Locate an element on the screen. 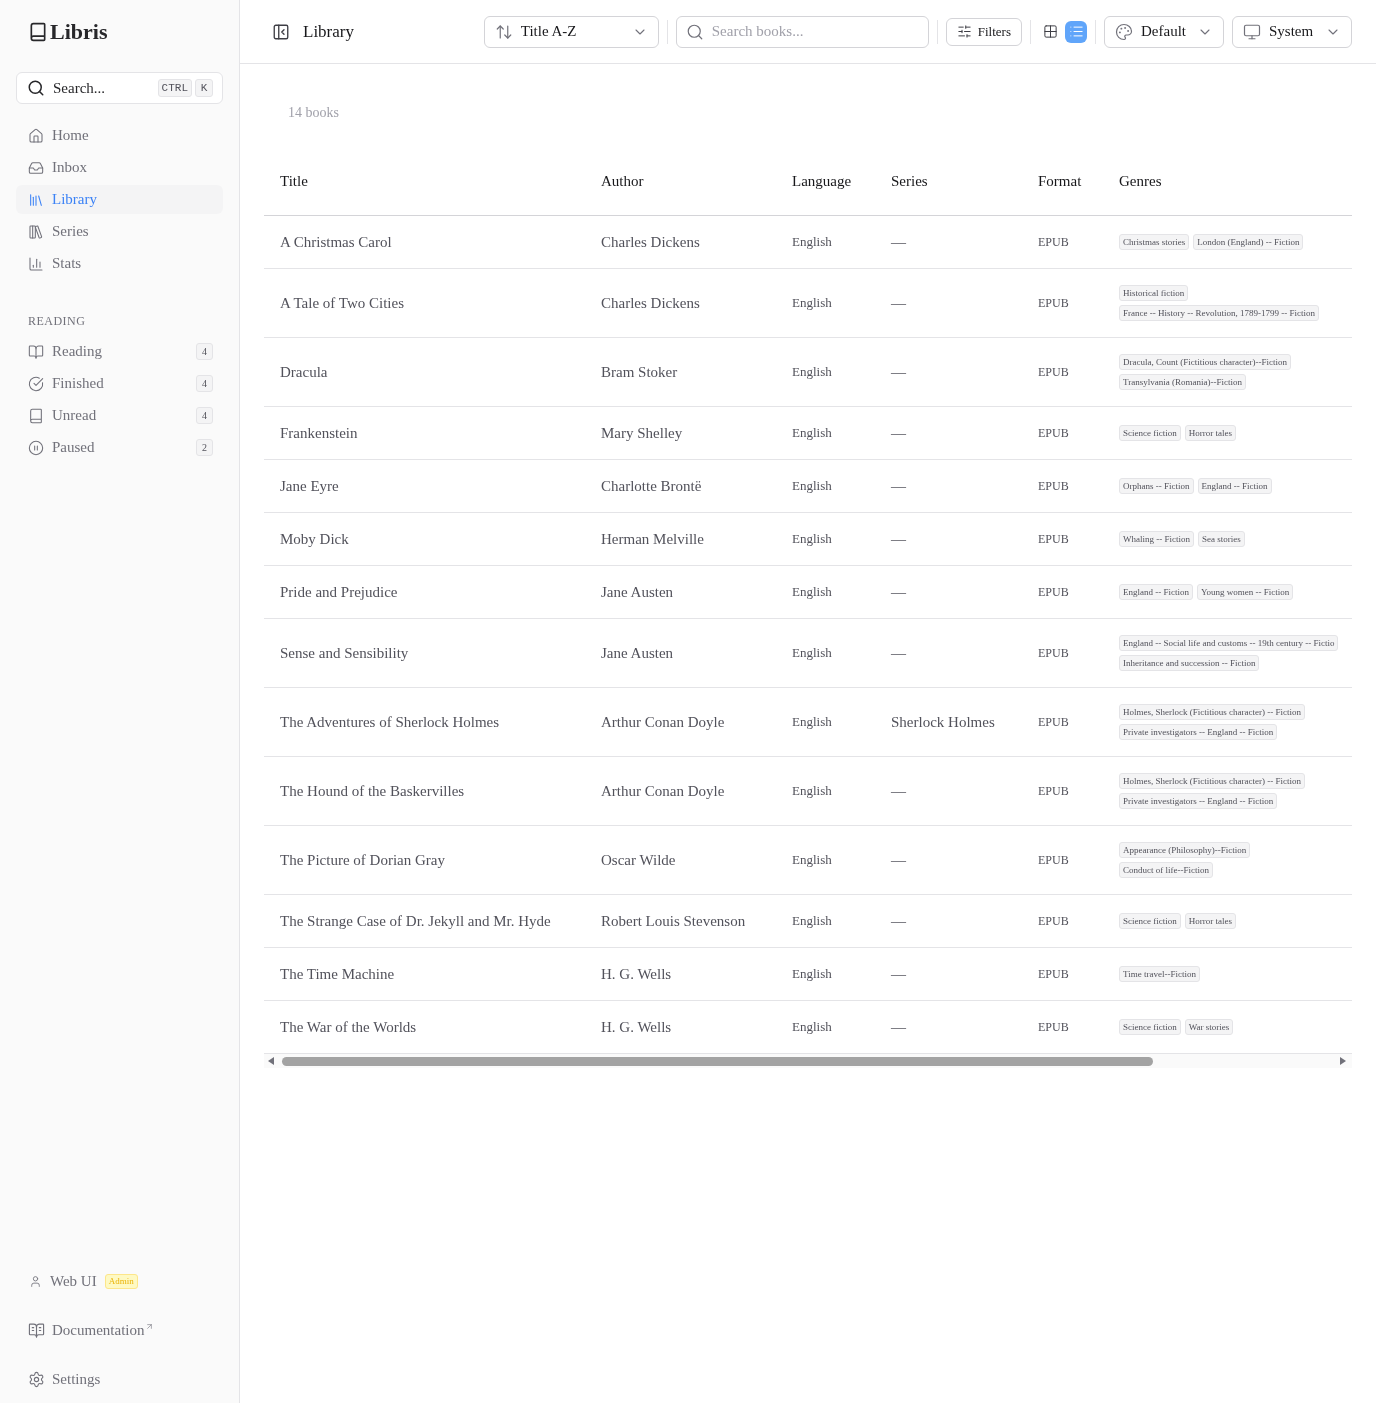 Image resolution: width=1376 pixels, height=1403 pixels. genre-tag: Inheritance and succession -- Fiction is located at coordinates (1189, 663).